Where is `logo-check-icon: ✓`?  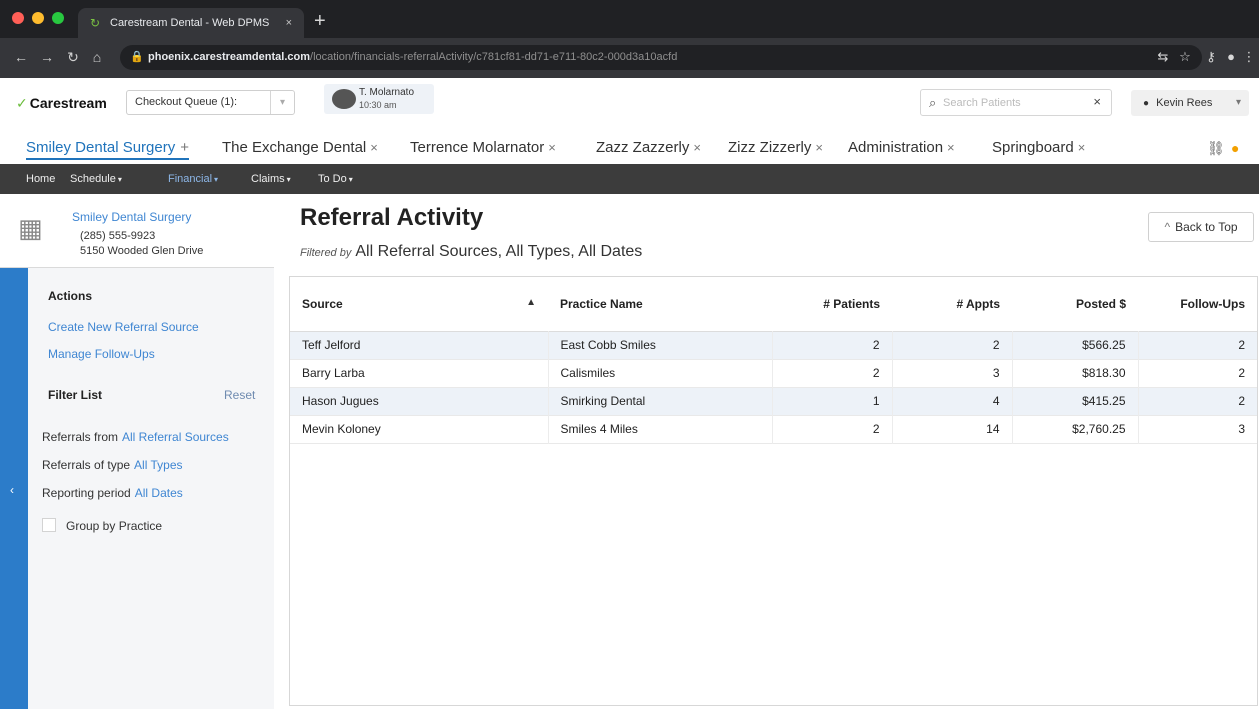
logo-check-icon: ✓ is located at coordinates (22, 103).